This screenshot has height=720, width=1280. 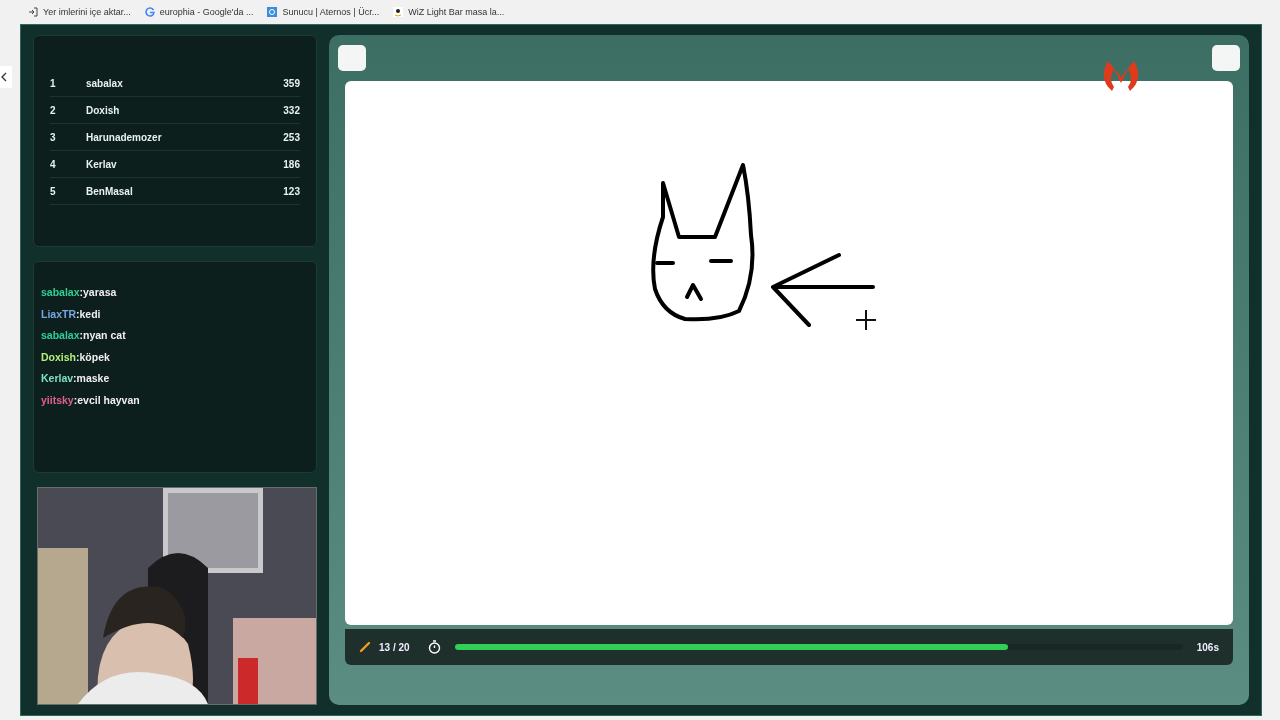 I want to click on time-left: 106s, so click(x=1207, y=647).